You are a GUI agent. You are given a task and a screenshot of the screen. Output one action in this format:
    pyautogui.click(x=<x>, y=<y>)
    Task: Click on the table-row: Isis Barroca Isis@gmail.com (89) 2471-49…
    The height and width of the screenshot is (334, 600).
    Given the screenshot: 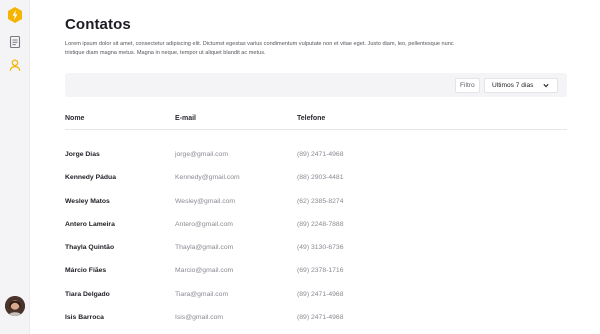 What is the action you would take?
    pyautogui.click(x=316, y=321)
    